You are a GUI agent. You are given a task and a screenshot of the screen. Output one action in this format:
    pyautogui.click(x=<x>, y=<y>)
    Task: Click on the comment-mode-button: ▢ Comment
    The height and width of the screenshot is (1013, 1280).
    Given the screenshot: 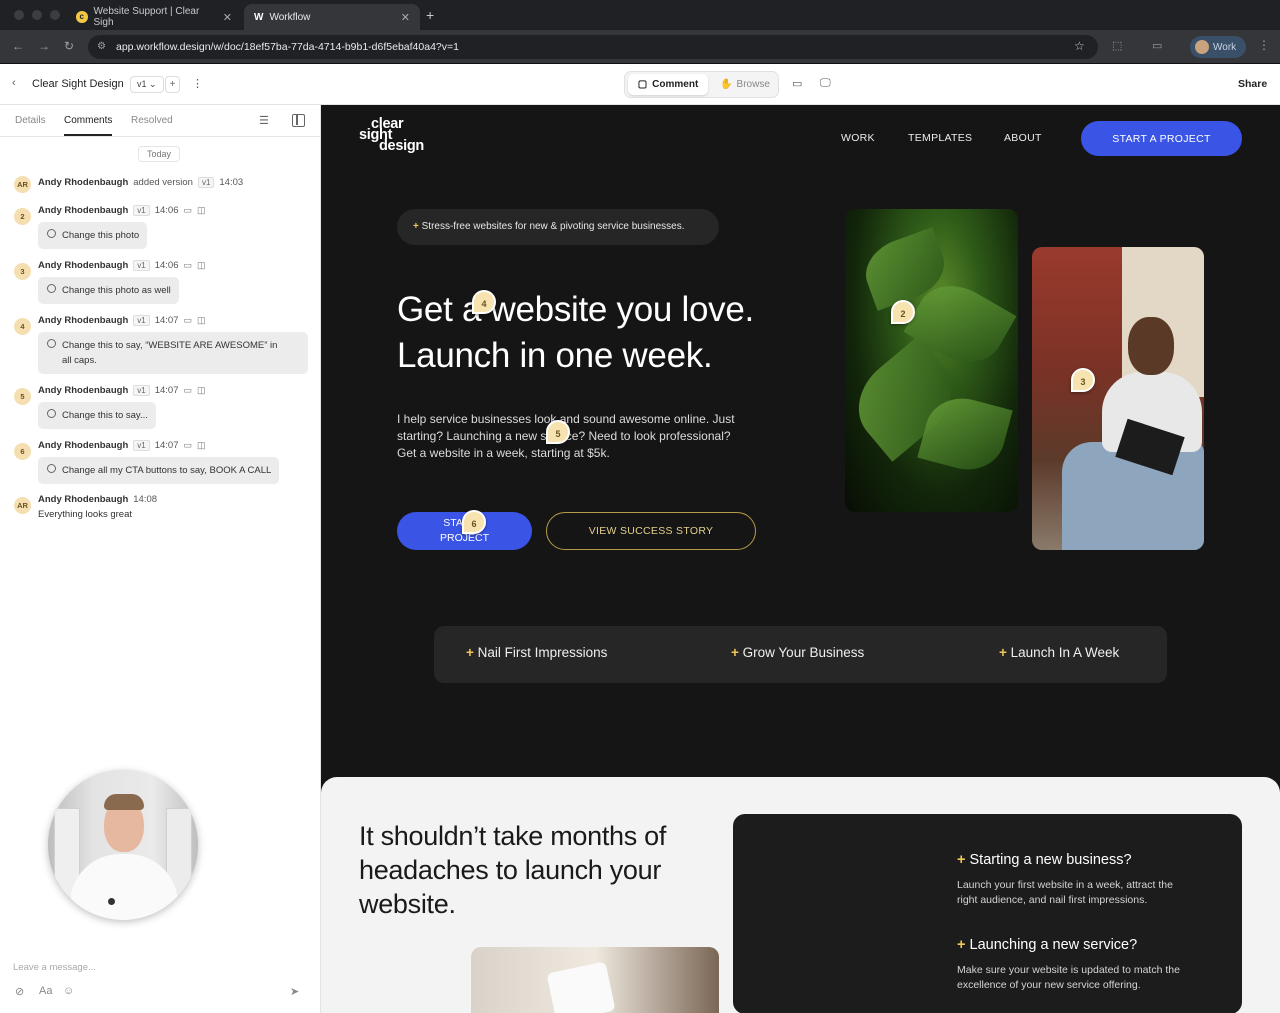 What is the action you would take?
    pyautogui.click(x=668, y=84)
    